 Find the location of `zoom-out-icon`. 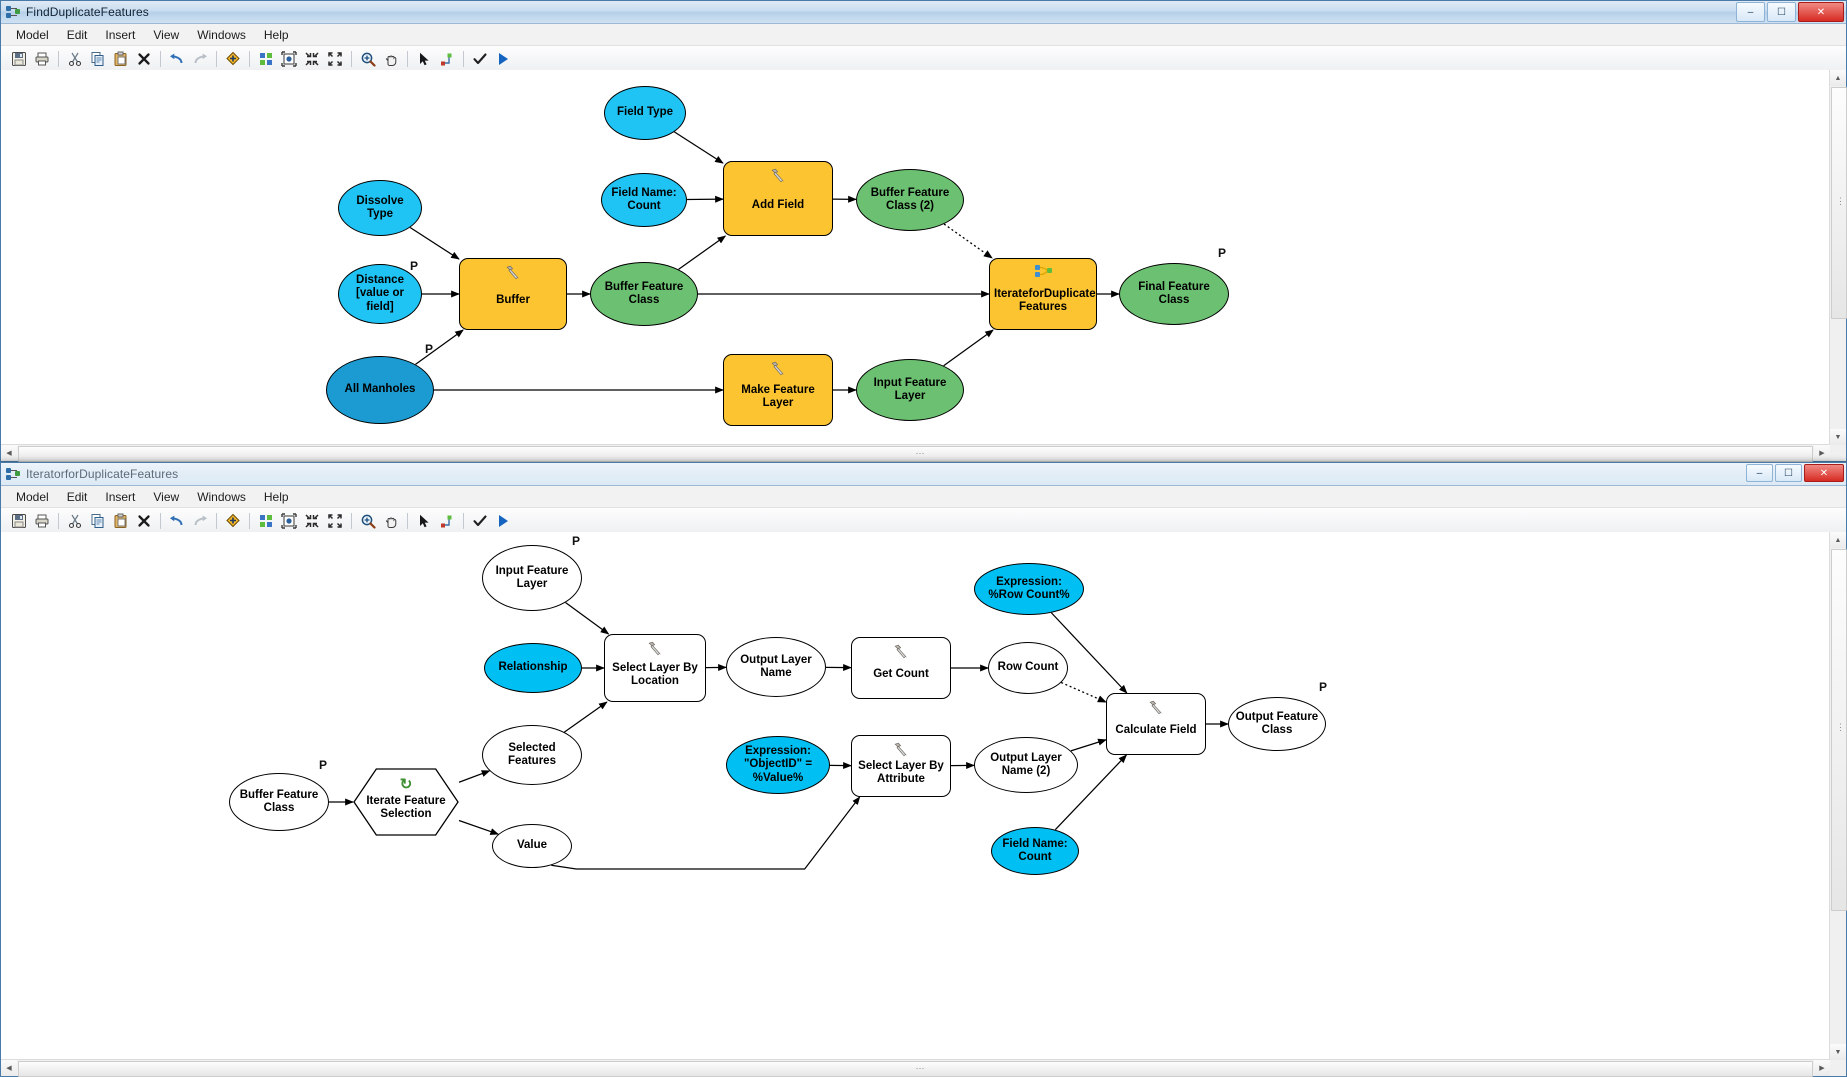

zoom-out-icon is located at coordinates (312, 58).